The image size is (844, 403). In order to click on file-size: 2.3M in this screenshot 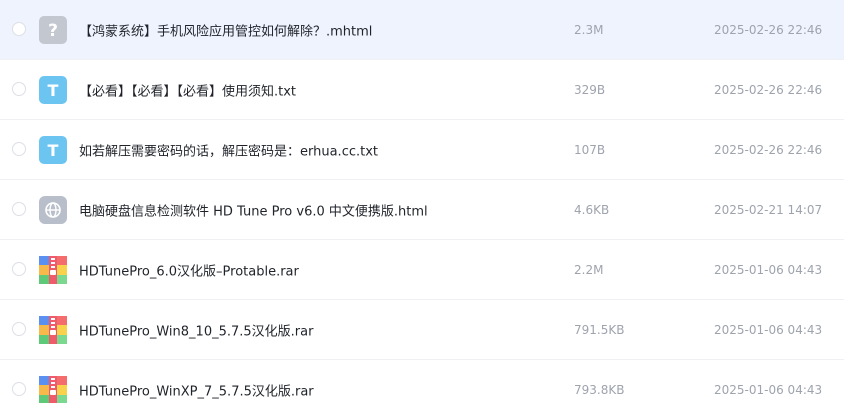, I will do `click(589, 29)`.